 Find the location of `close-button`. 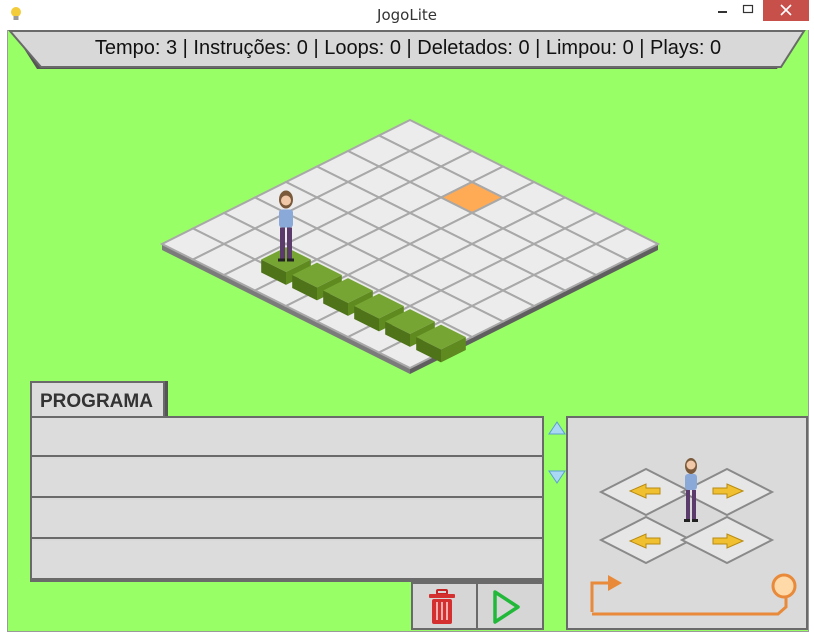

close-button is located at coordinates (786, 10).